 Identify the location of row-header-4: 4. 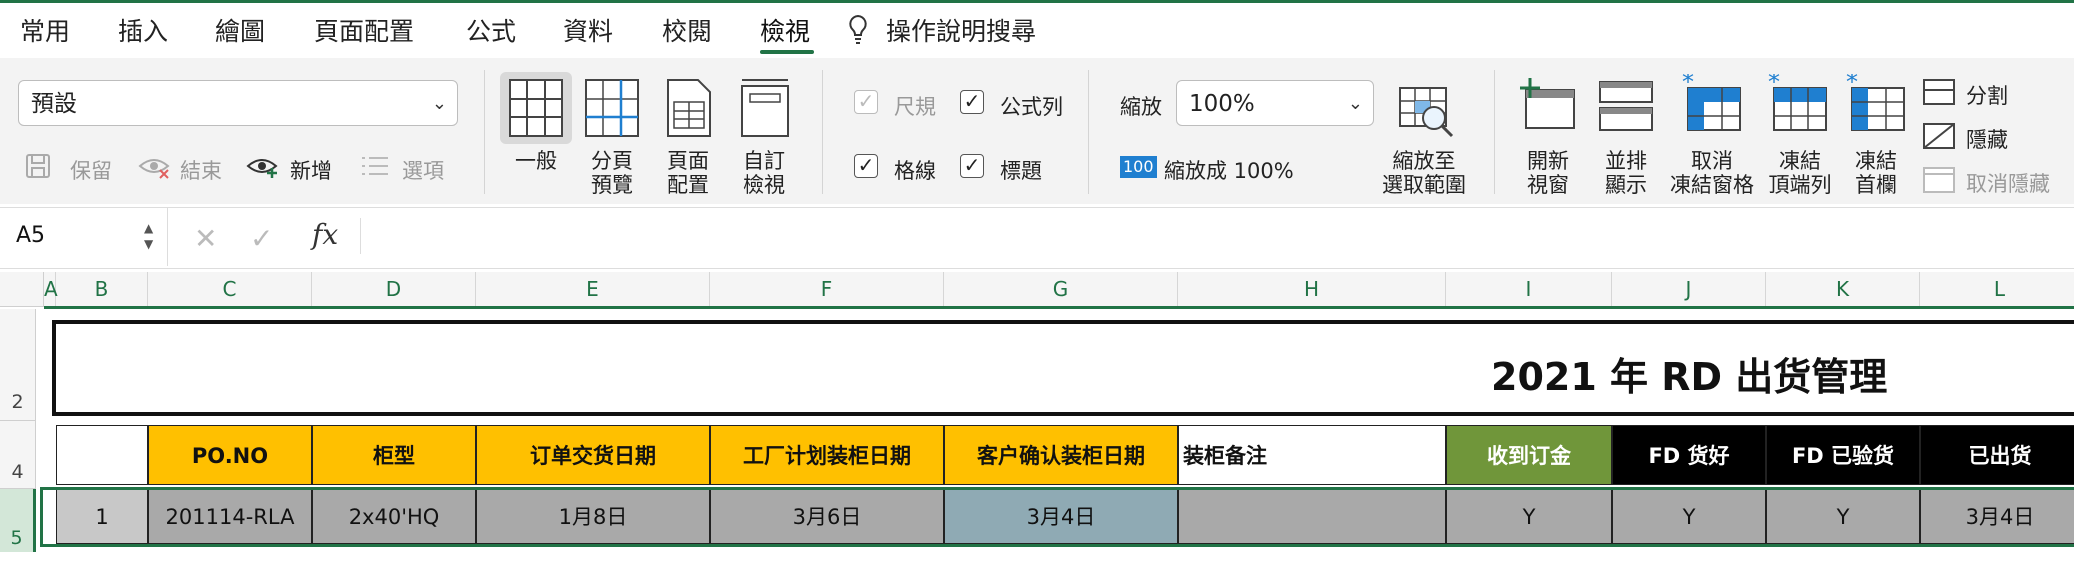
(18, 454).